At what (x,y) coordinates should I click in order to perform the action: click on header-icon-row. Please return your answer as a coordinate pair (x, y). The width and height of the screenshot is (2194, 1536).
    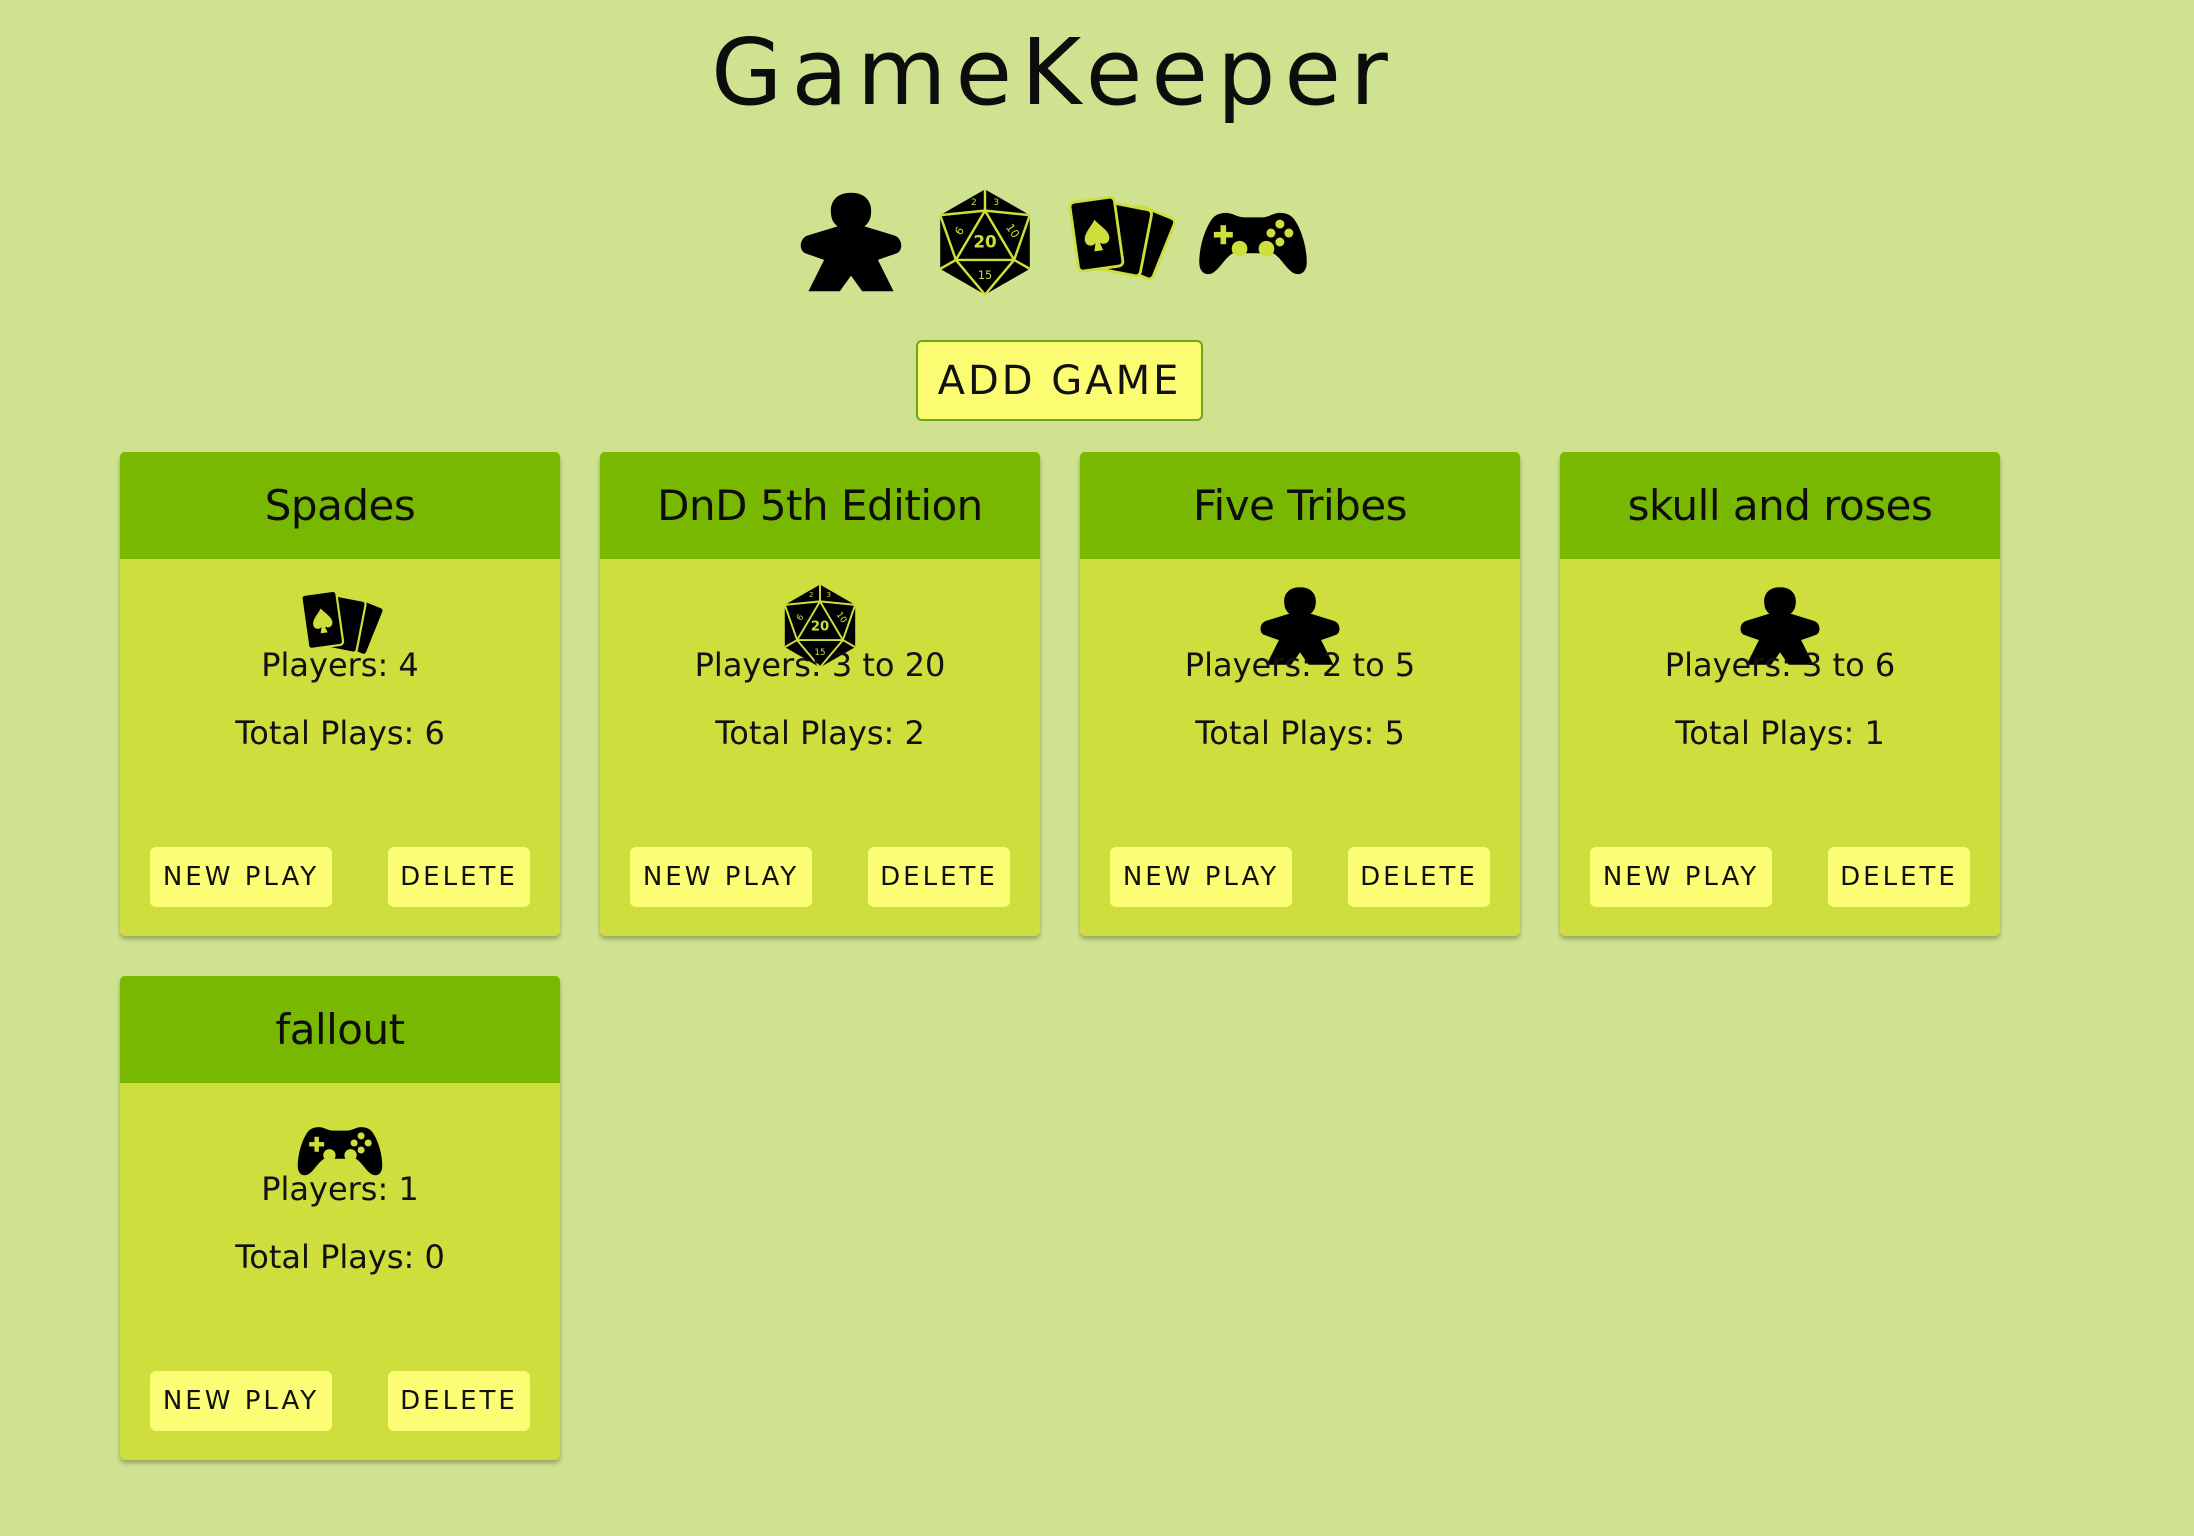
    Looking at the image, I should click on (1052, 242).